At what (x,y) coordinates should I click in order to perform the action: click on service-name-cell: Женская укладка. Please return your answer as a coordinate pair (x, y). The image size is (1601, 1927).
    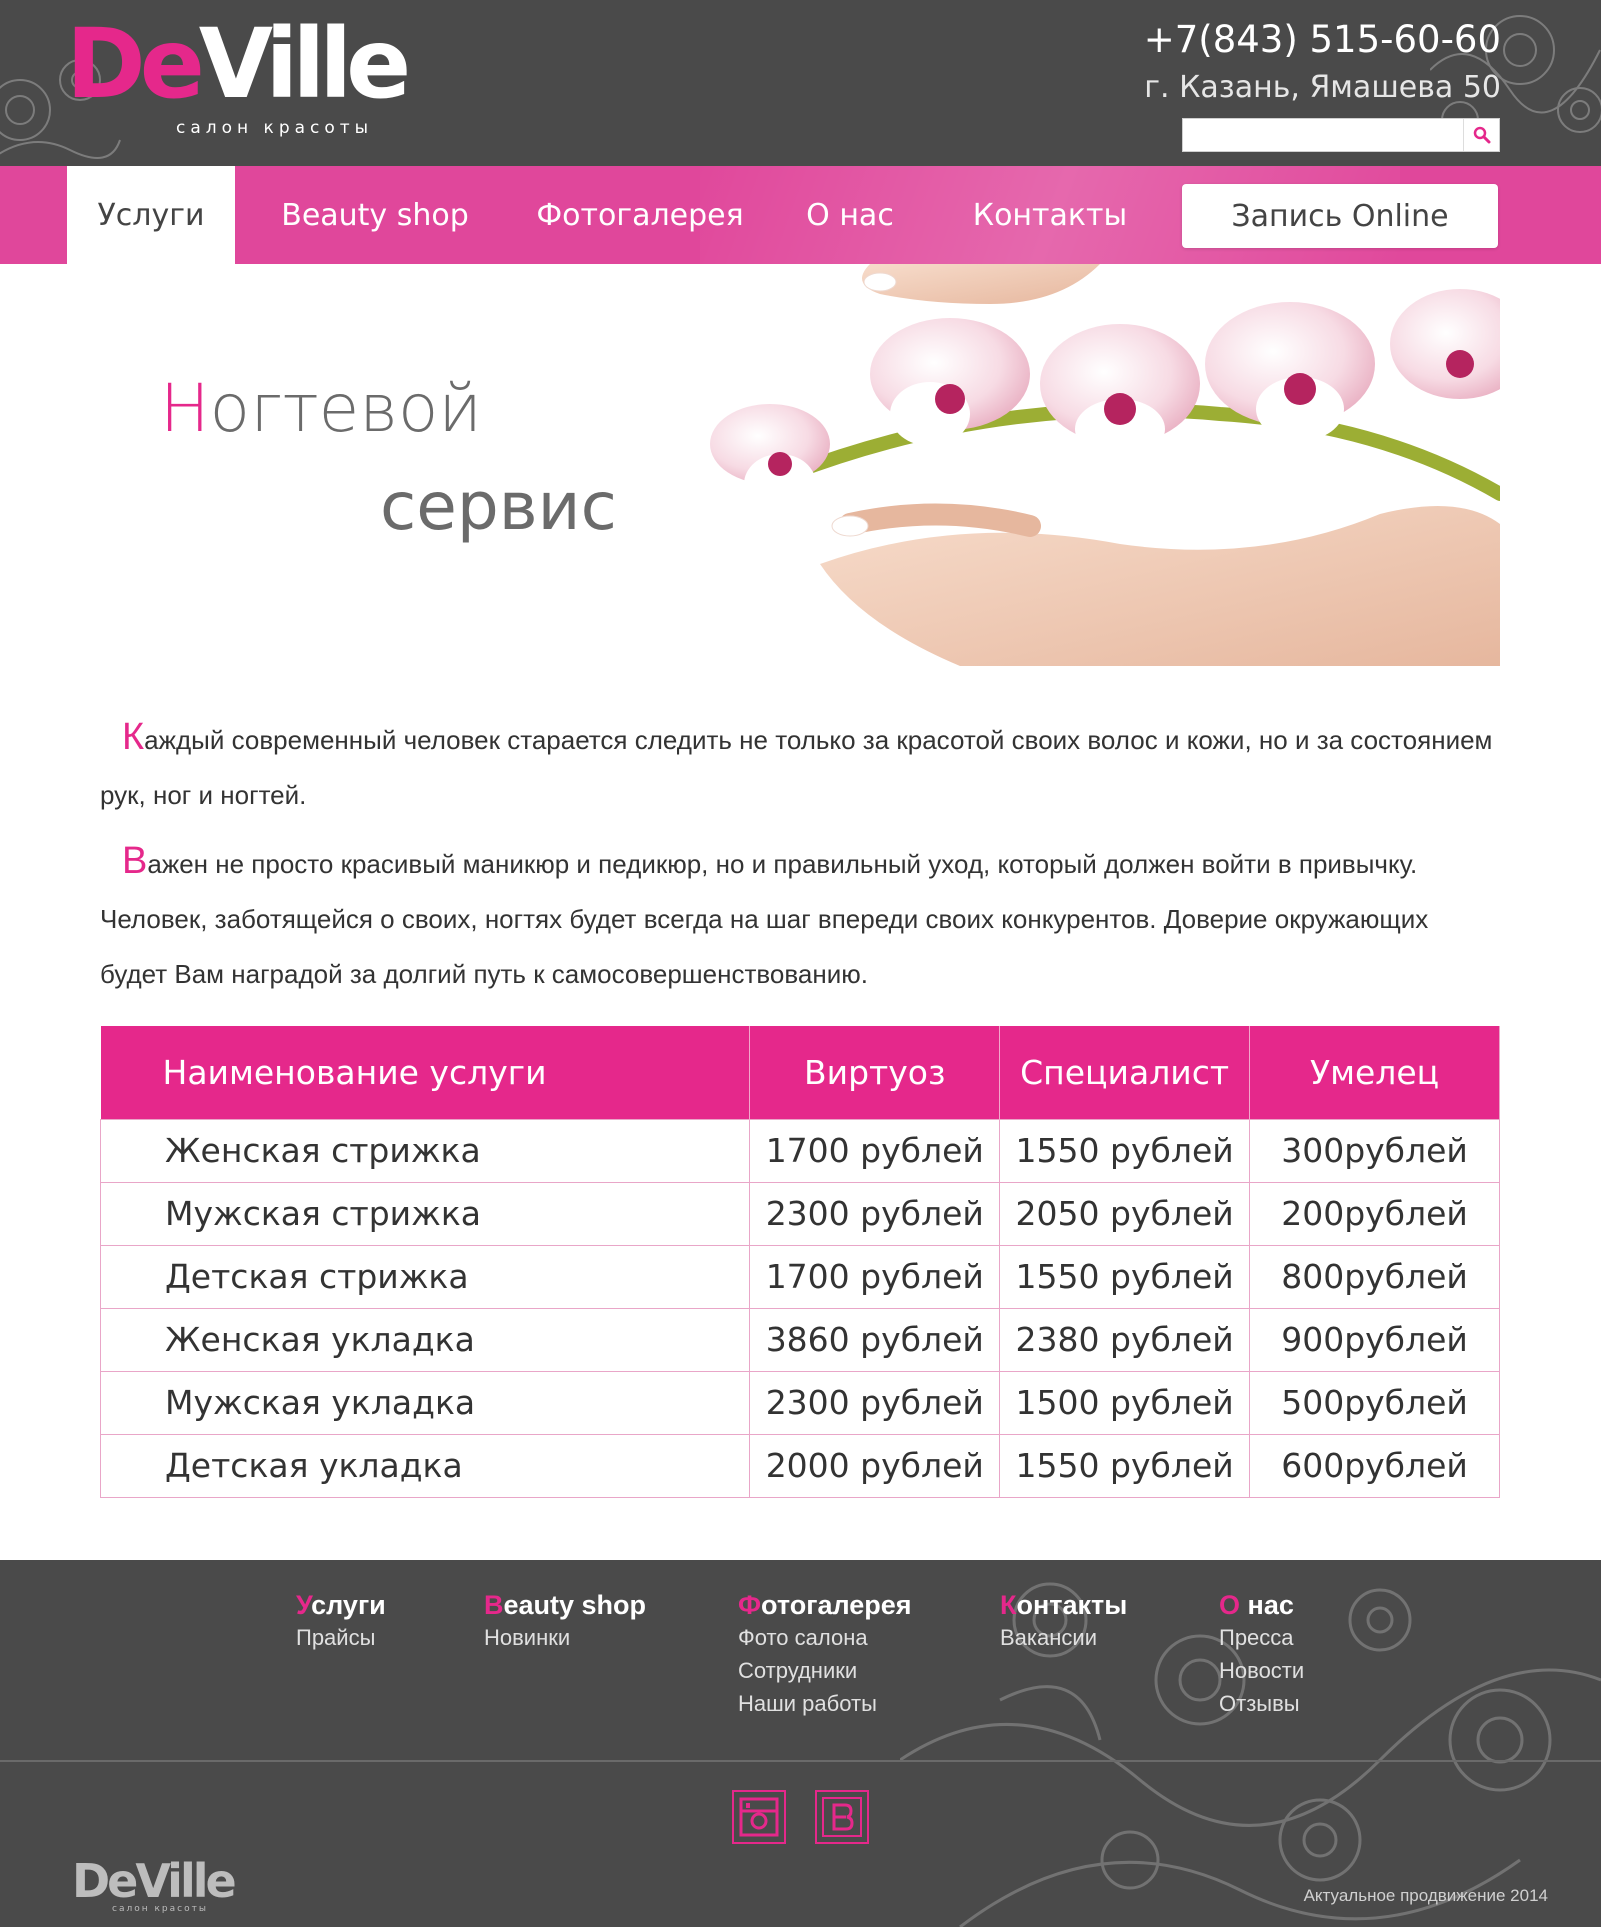
    Looking at the image, I should click on (425, 1339).